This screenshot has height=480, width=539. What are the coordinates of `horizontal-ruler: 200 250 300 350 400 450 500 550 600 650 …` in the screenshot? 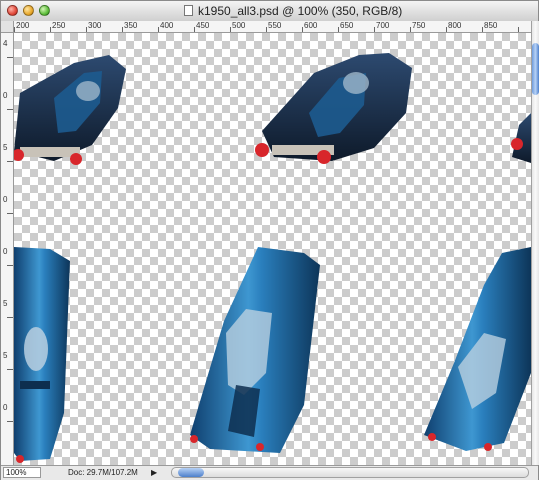 It's located at (272, 27).